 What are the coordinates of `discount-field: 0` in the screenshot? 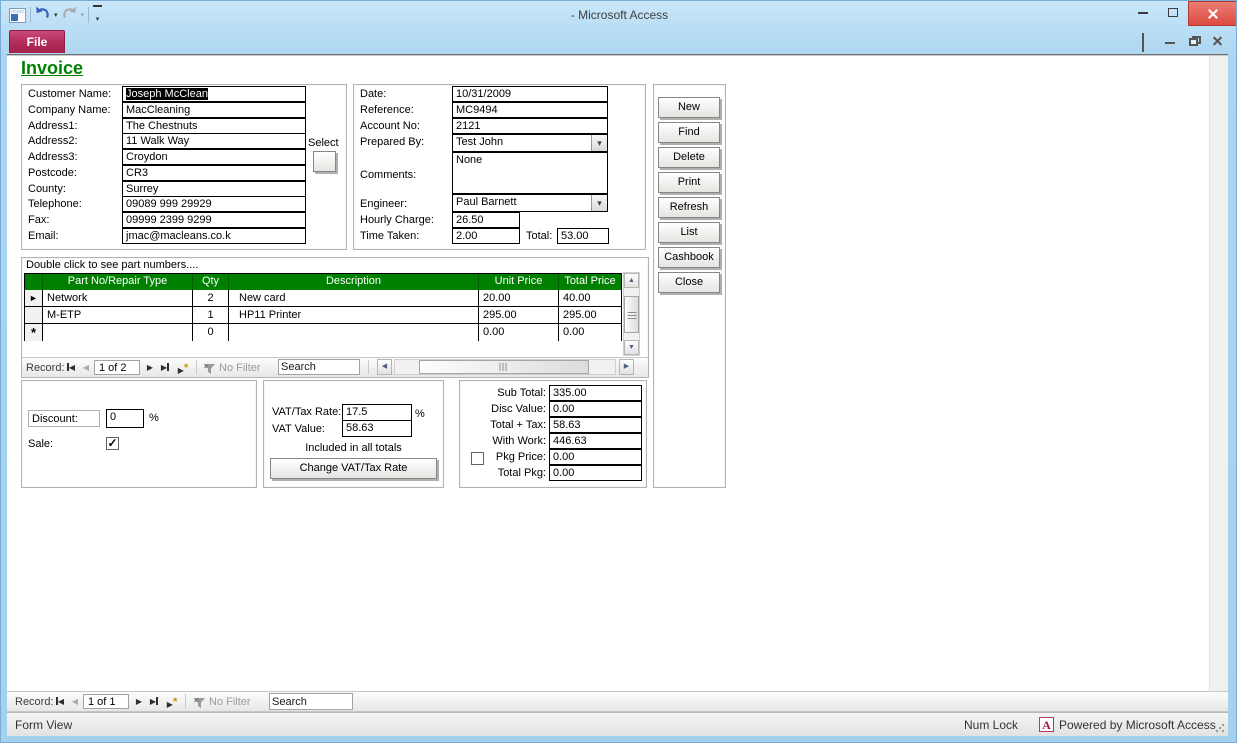 It's located at (125, 418).